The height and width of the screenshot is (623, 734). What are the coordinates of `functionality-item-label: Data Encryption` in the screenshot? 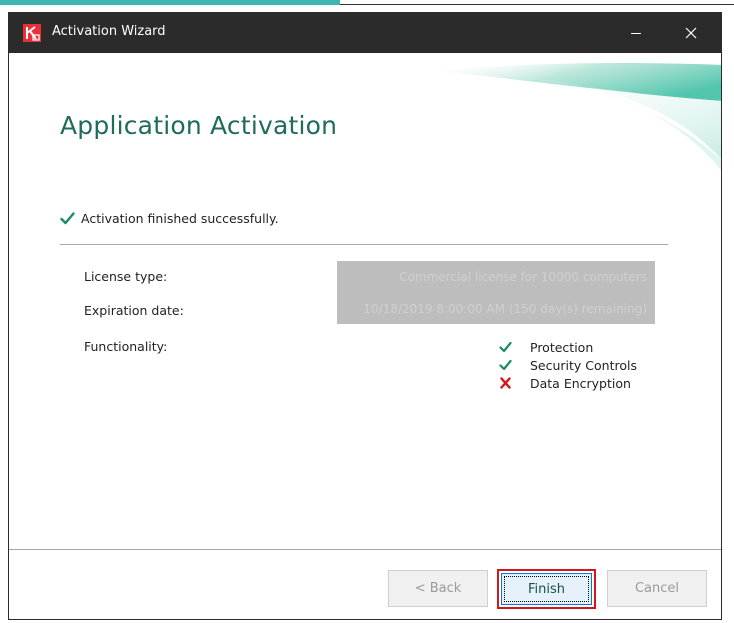 It's located at (580, 383).